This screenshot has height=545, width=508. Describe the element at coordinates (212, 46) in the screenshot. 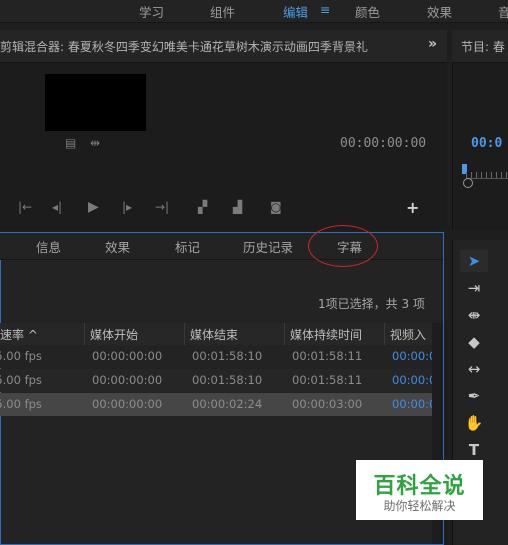

I see `source-monitor-title: 剪辑混合器: 春夏秋冬四季变幻唯美卡通花草树木演示动画四季背景礼` at that location.